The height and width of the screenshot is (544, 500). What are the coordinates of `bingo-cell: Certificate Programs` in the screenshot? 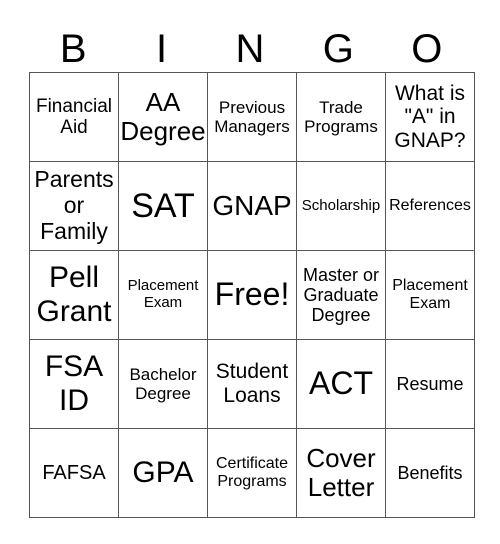 It's located at (252, 473).